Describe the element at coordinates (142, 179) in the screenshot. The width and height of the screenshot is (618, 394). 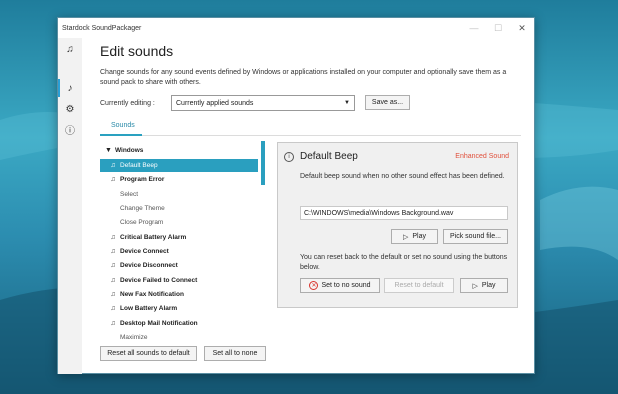
I see `tree-item-label: Program Error` at that location.